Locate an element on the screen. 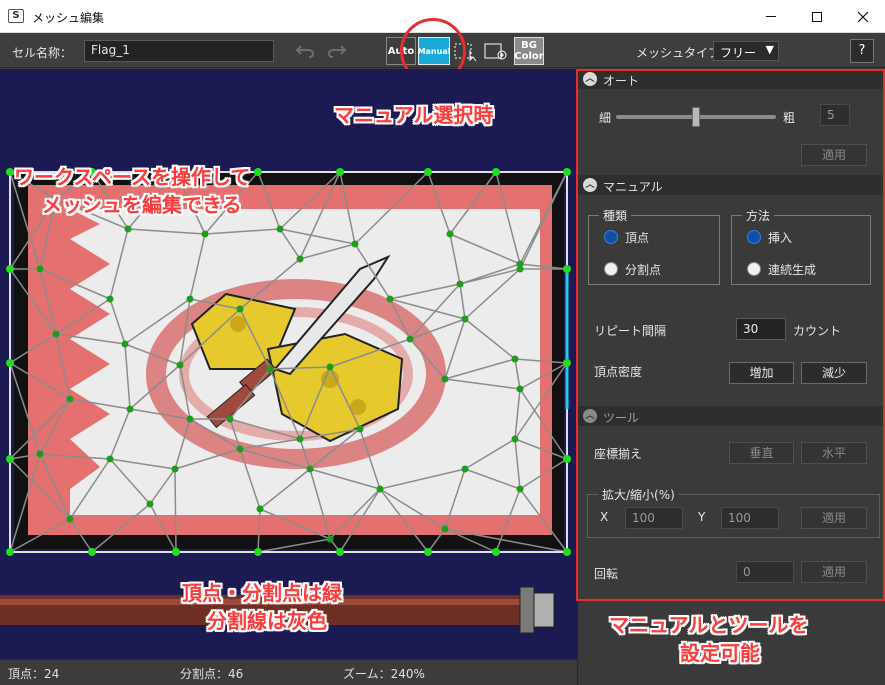  close-button is located at coordinates (862, 16).